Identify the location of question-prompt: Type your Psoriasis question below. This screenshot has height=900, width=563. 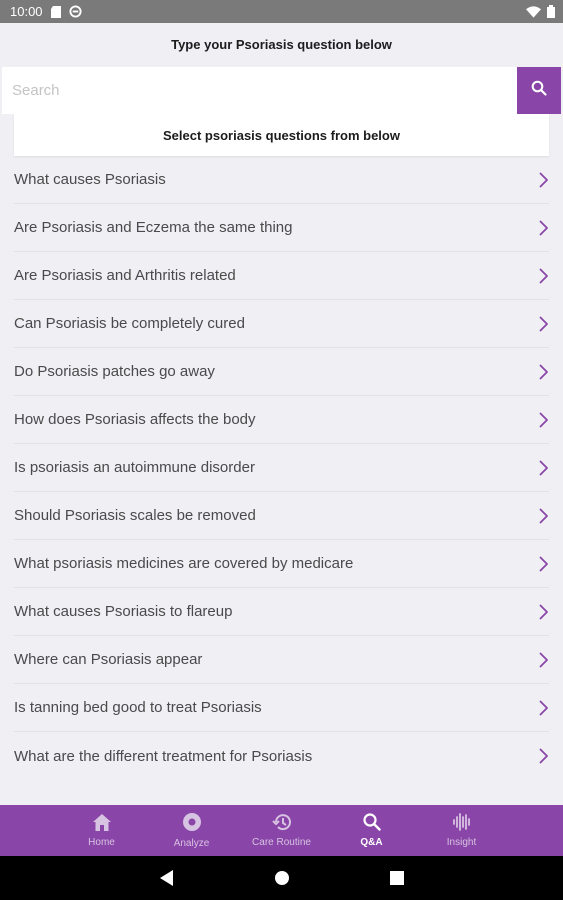
(281, 44).